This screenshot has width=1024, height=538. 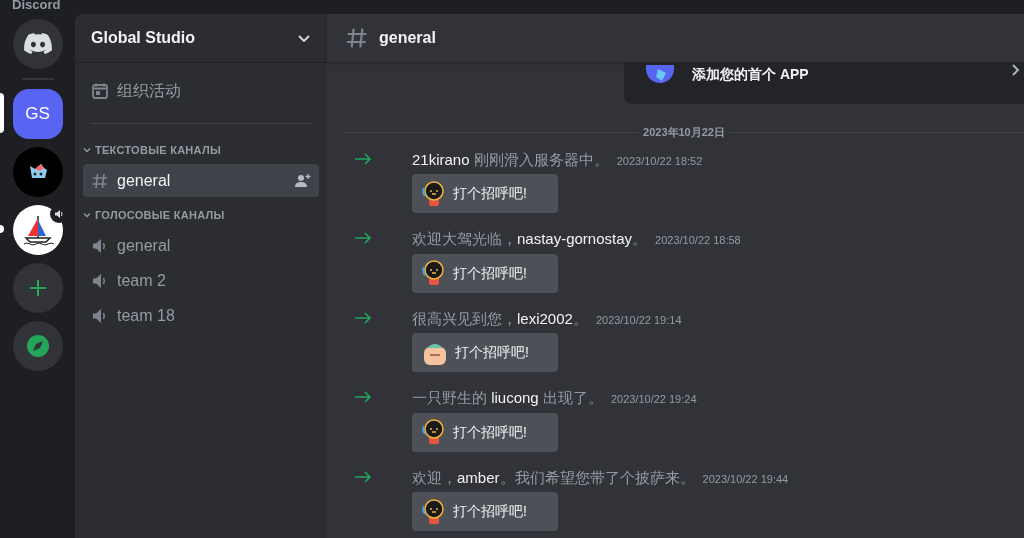 I want to click on unread-indicator, so click(x=2, y=229).